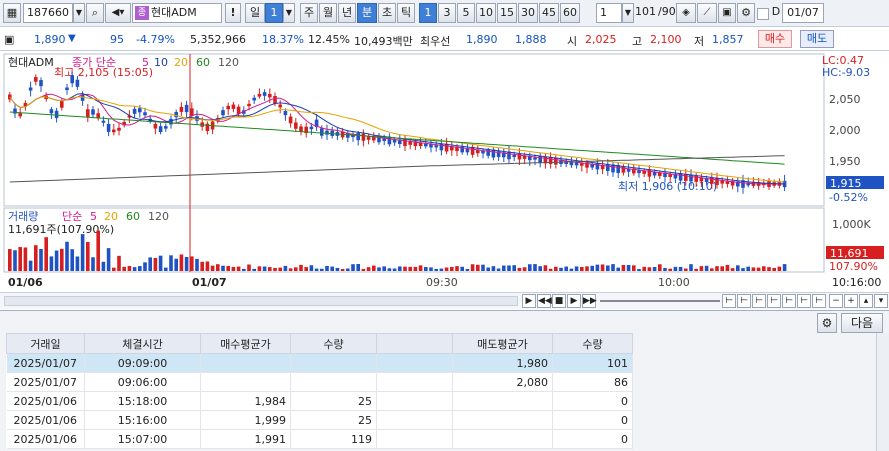 This screenshot has height=451, width=889. What do you see at coordinates (572, 41) in the screenshot?
I see `open-label: 시` at bounding box center [572, 41].